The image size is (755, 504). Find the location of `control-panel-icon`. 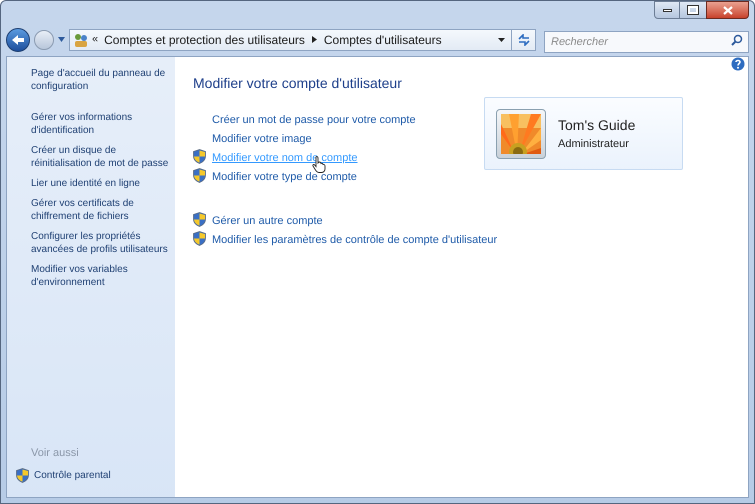

control-panel-icon is located at coordinates (81, 40).